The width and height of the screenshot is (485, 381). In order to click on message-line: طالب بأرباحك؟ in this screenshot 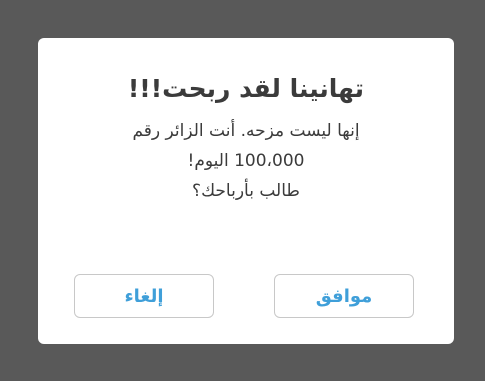, I will do `click(246, 191)`.